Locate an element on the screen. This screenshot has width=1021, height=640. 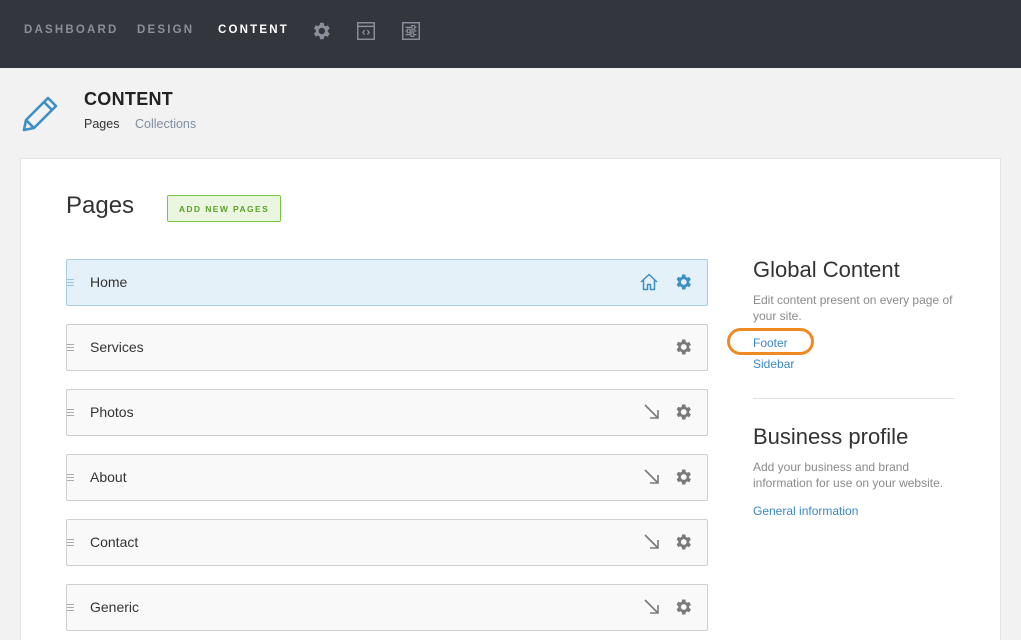
nav-design: DESIGN is located at coordinates (165, 30).